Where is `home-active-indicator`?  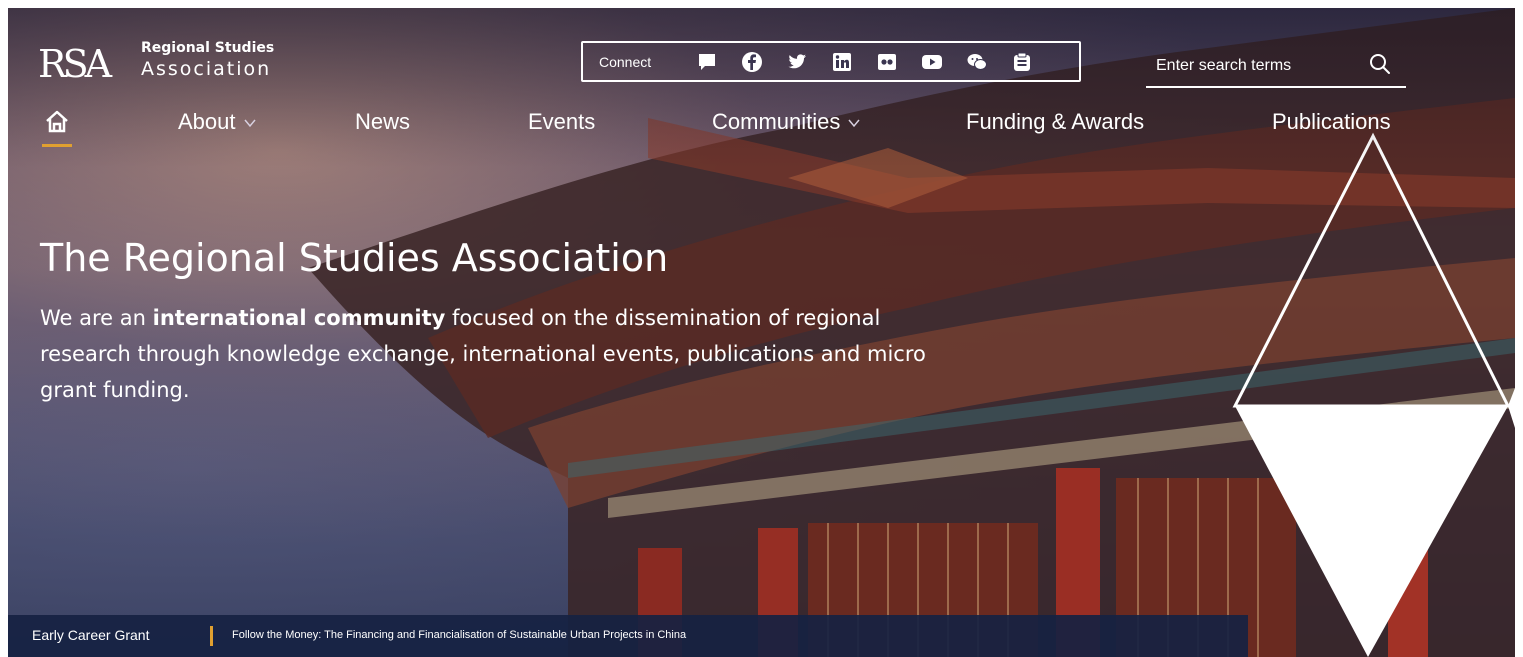
home-active-indicator is located at coordinates (57, 145).